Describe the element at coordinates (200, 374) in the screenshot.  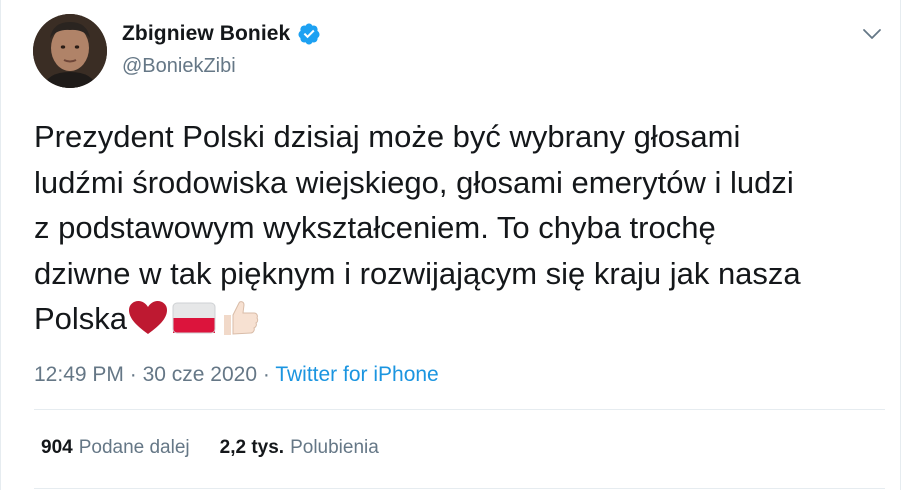
I see `tweet-date: 30 cze 2020` at that location.